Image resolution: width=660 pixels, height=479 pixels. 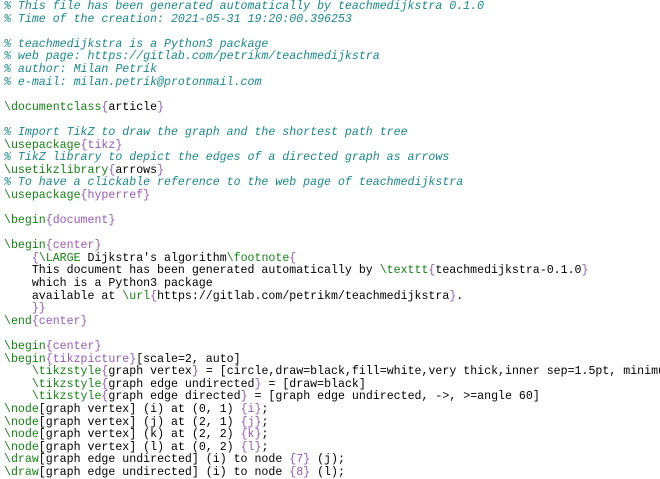 I want to click on argument-token: {i}, so click(x=251, y=409).